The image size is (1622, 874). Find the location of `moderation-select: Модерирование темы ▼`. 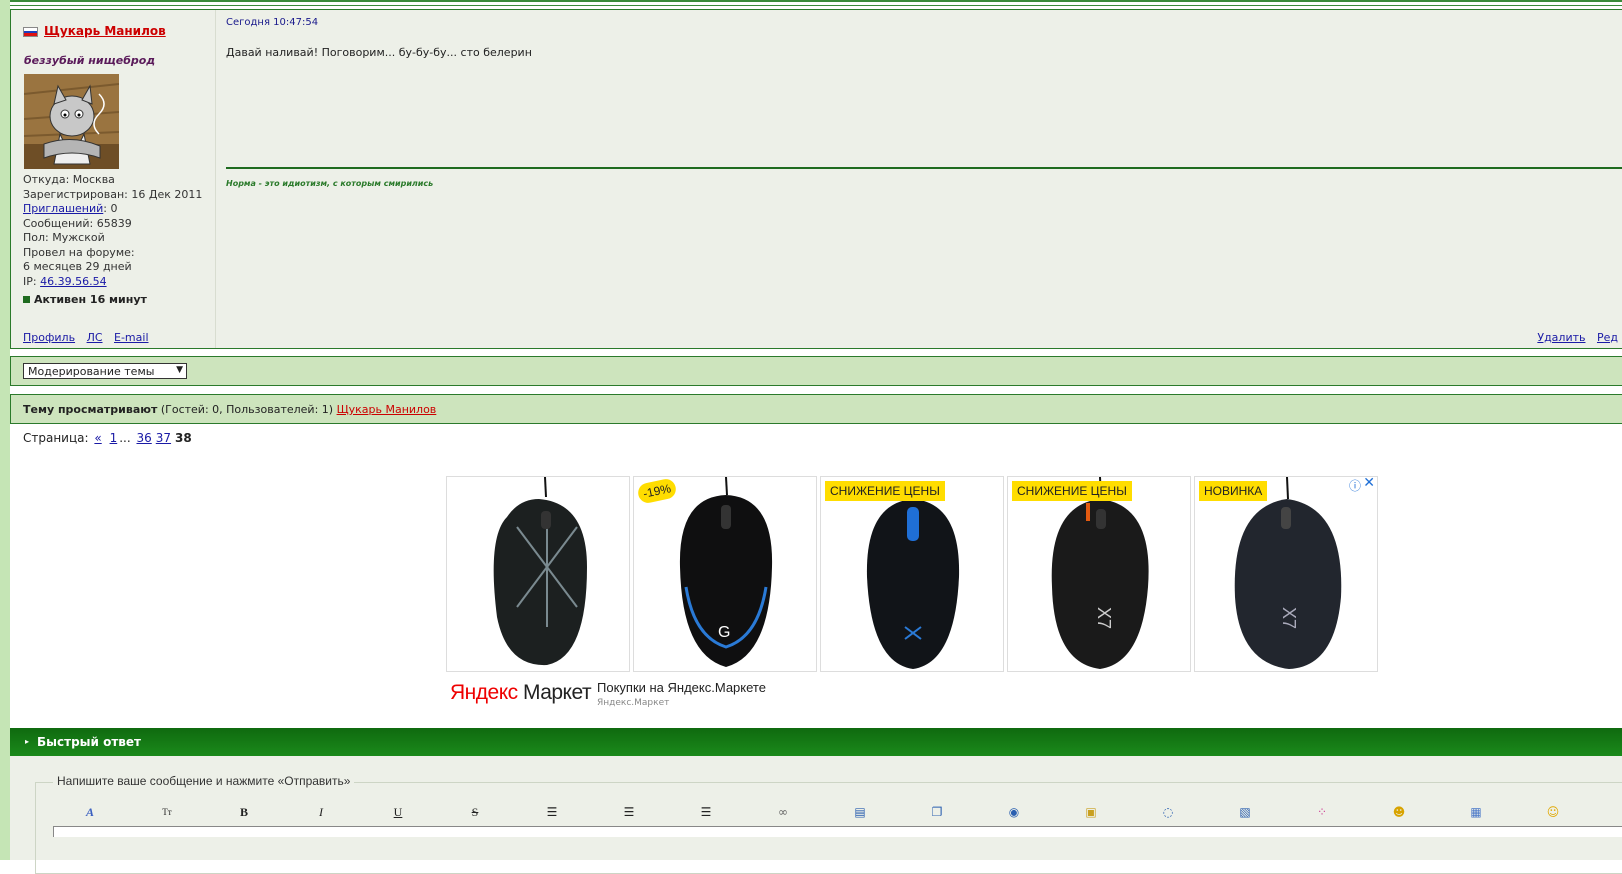

moderation-select: Модерирование темы ▼ is located at coordinates (105, 371).